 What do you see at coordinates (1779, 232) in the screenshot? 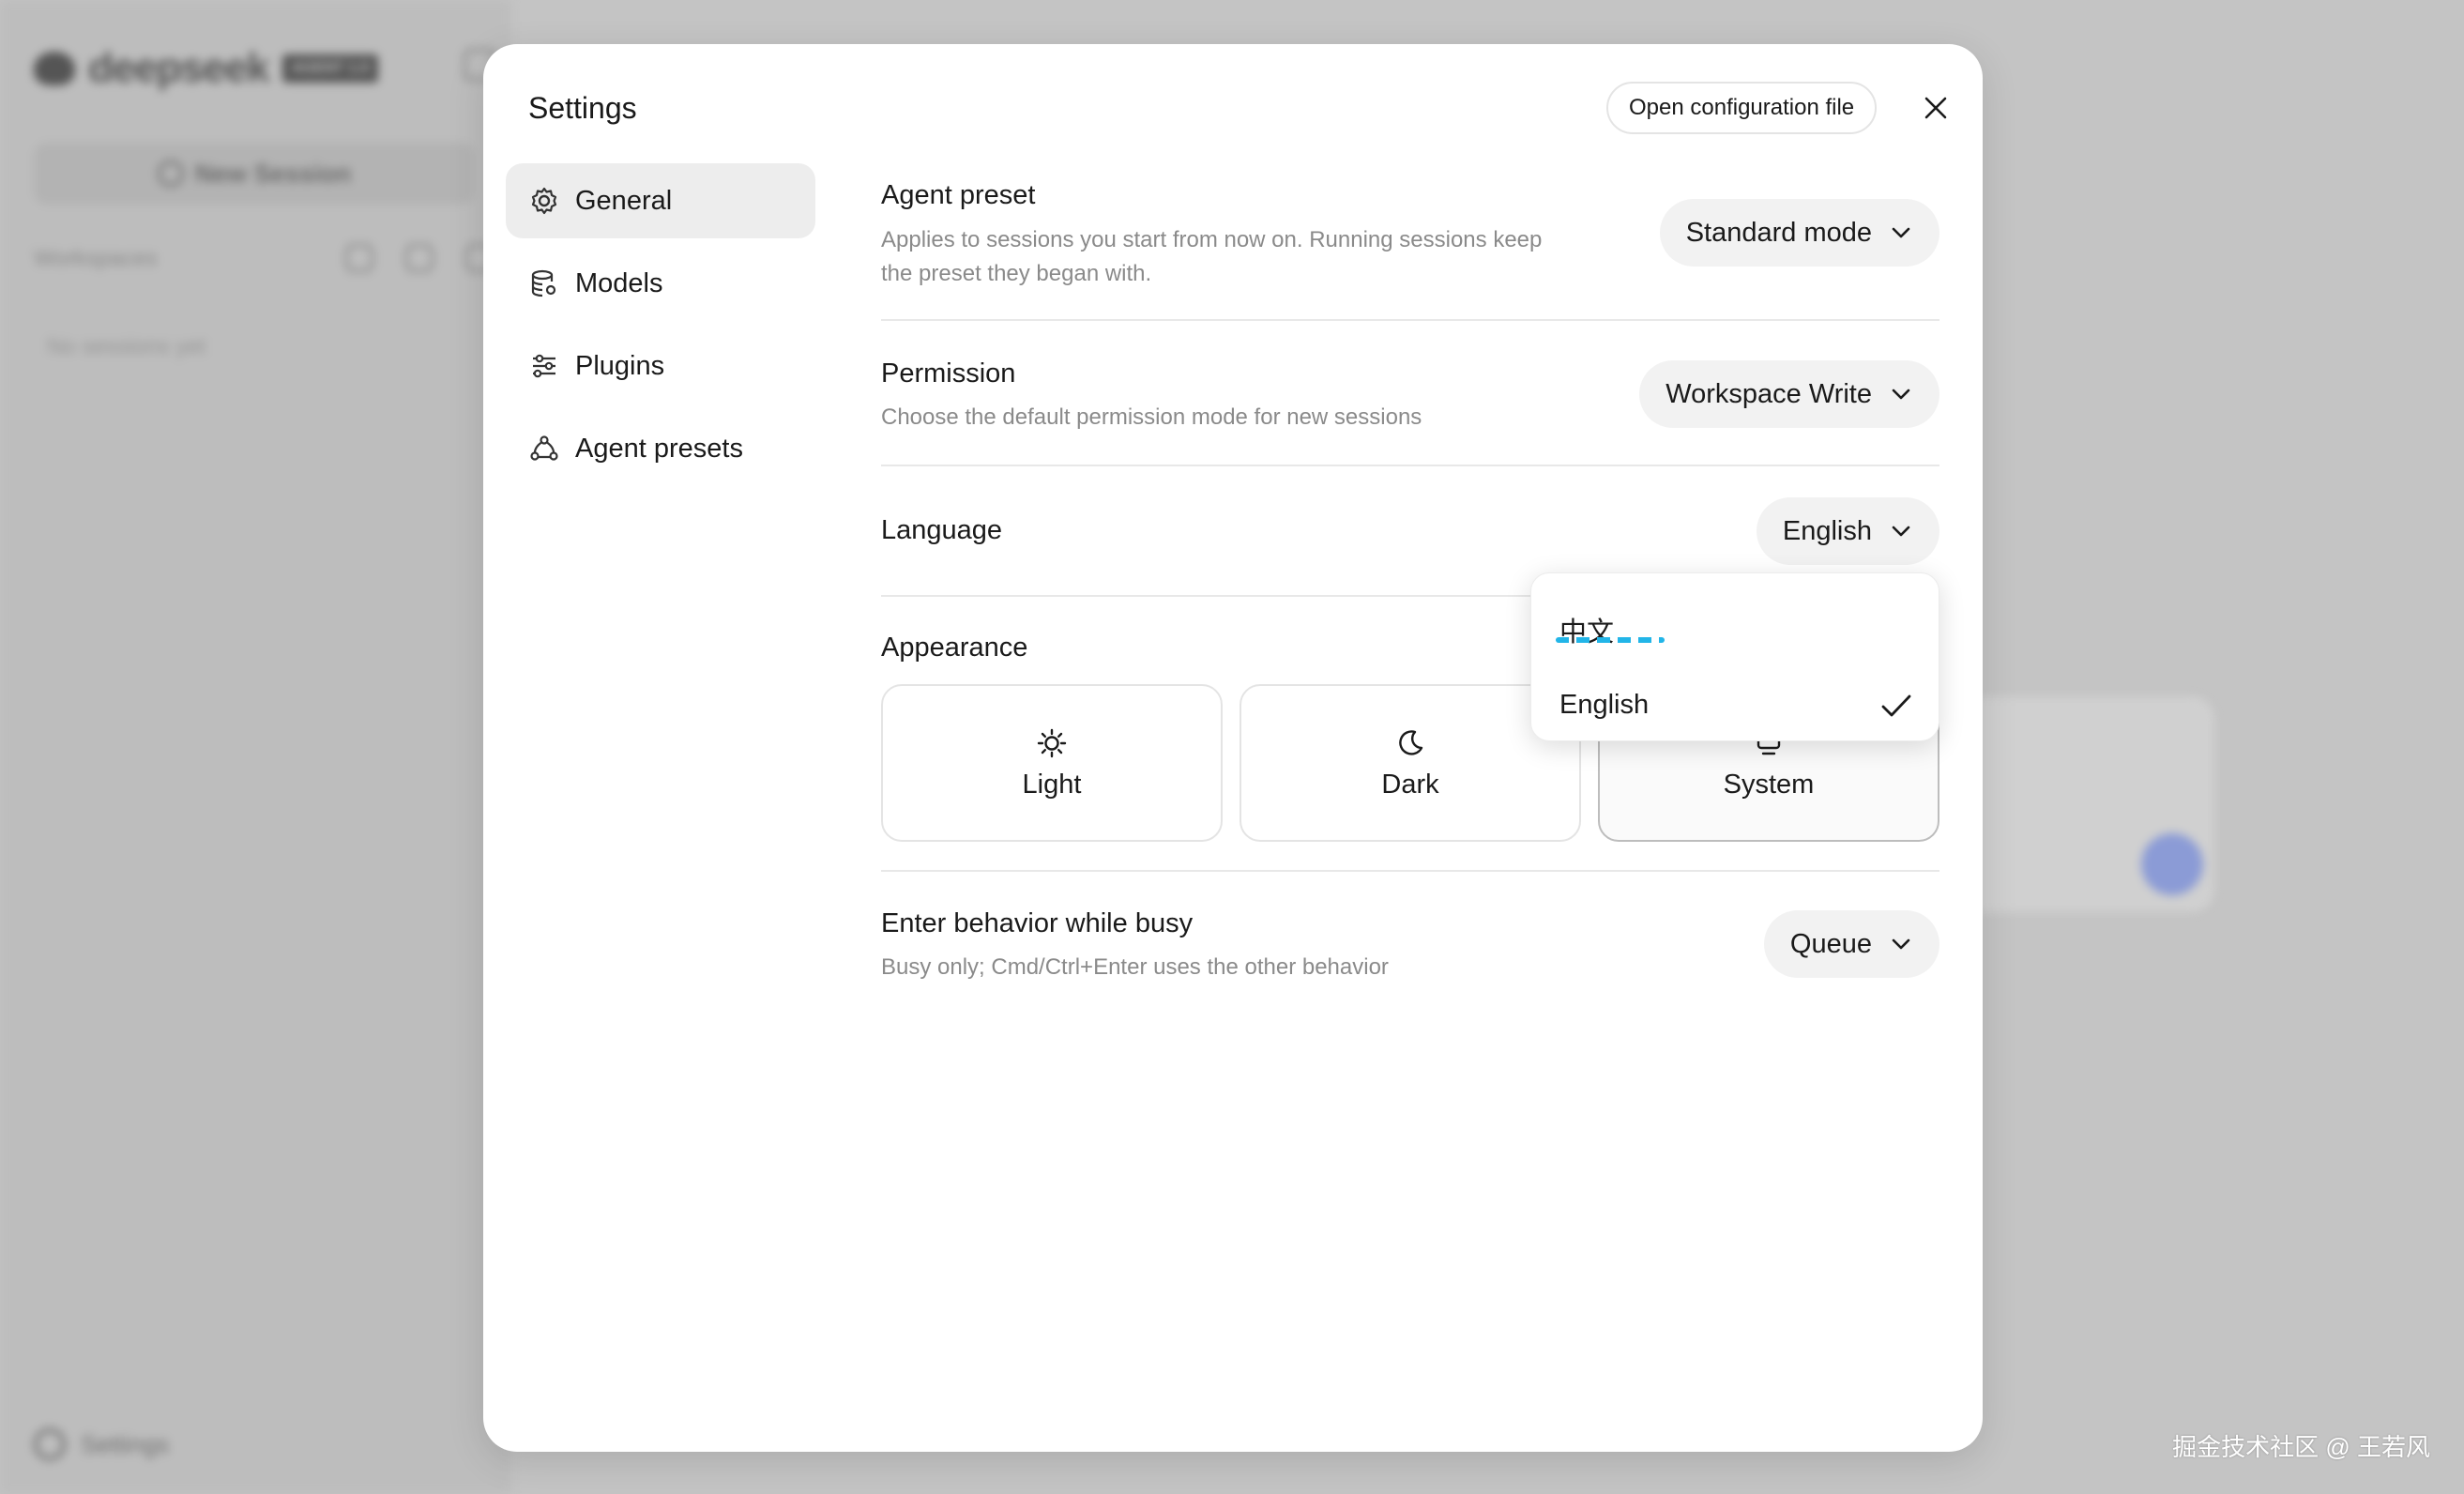
I see `agent-preset-value: Standard mode` at bounding box center [1779, 232].